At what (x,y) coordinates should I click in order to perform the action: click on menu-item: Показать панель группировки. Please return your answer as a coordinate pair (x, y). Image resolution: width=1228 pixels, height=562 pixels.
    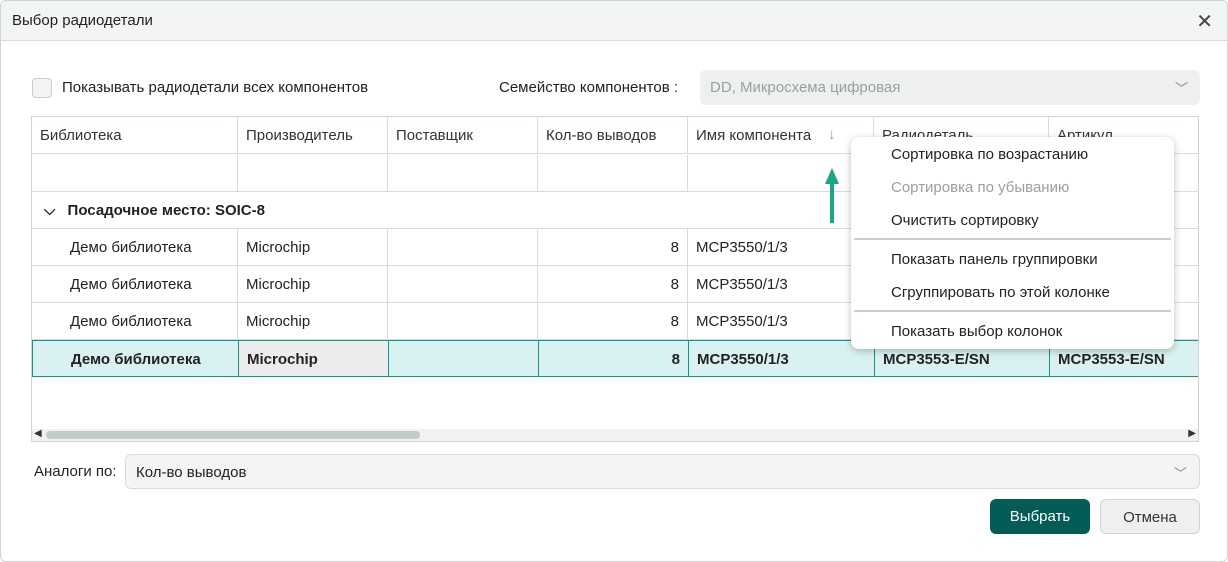
    Looking at the image, I should click on (994, 259).